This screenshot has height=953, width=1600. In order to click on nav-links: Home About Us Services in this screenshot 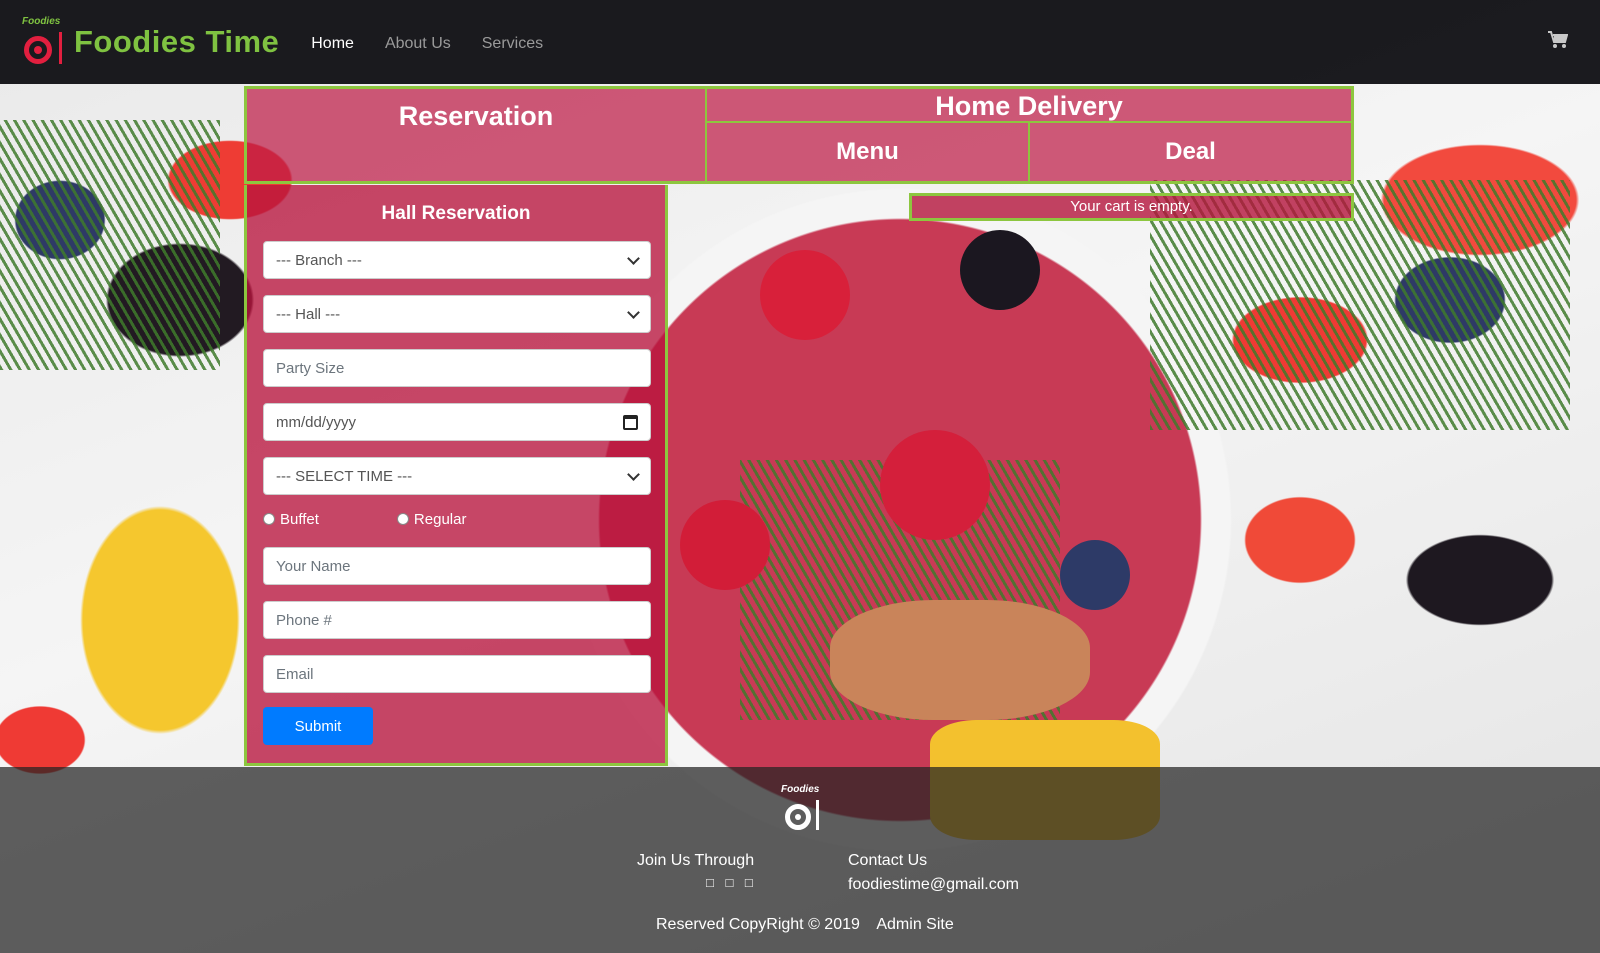, I will do `click(427, 44)`.